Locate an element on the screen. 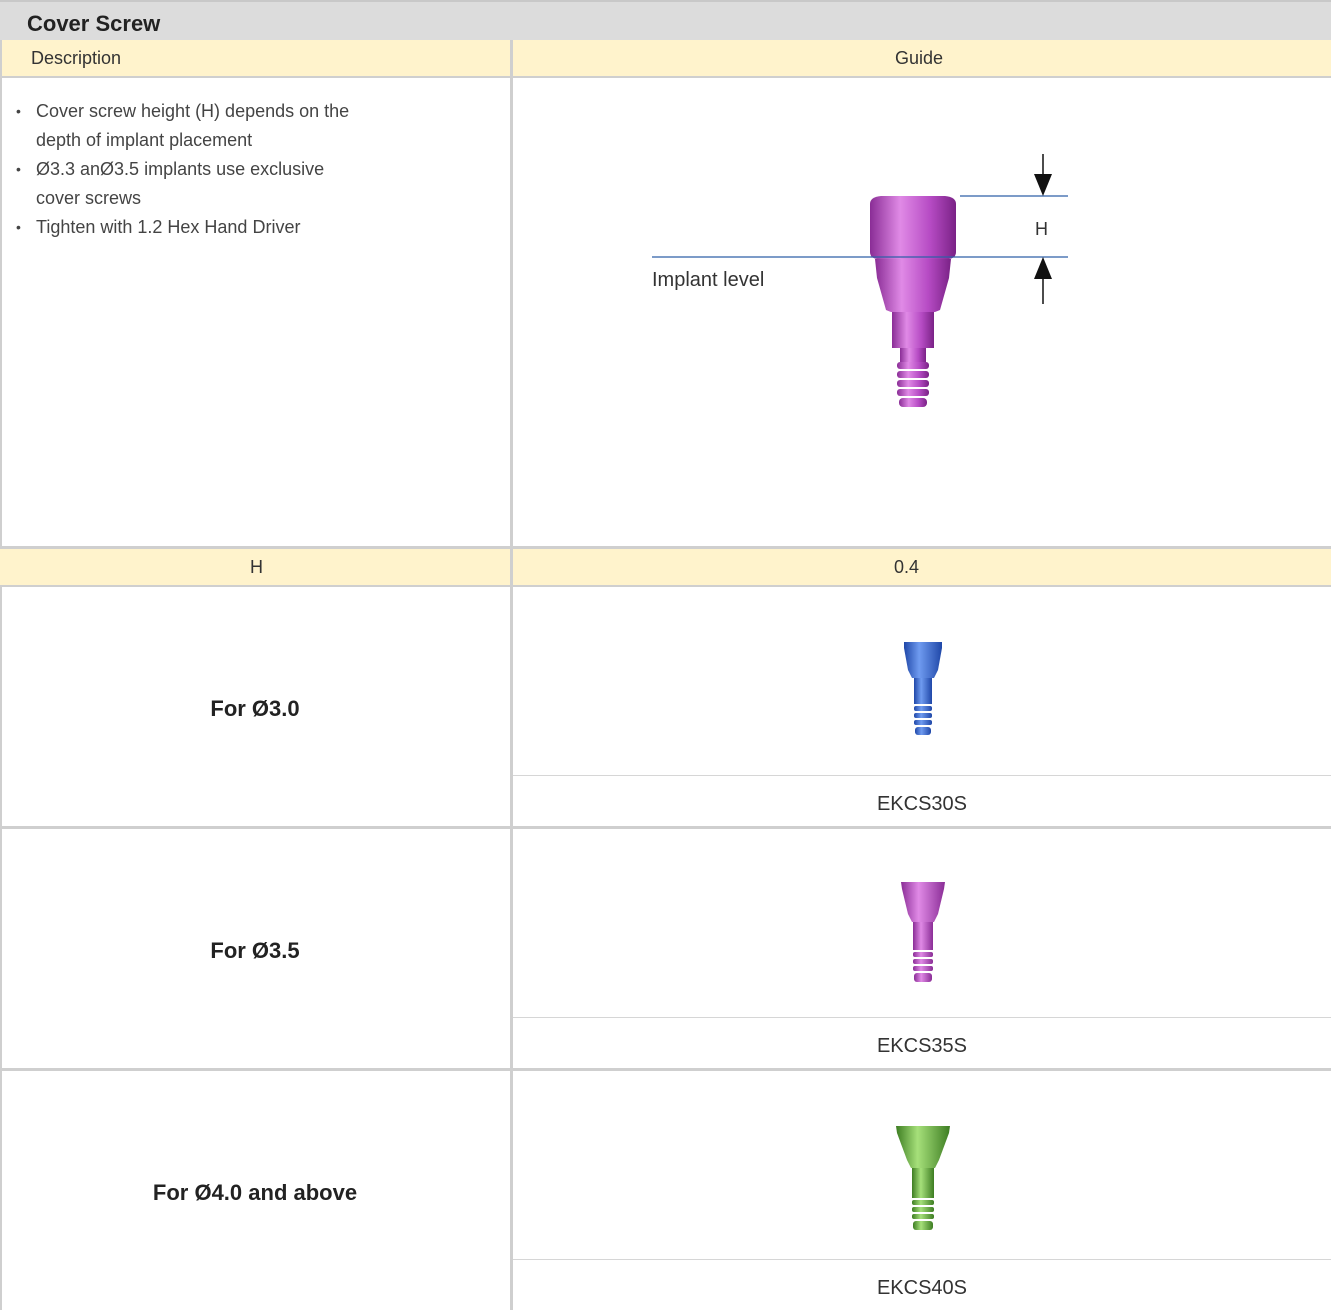  h-row-label-cell: H is located at coordinates (255, 568).